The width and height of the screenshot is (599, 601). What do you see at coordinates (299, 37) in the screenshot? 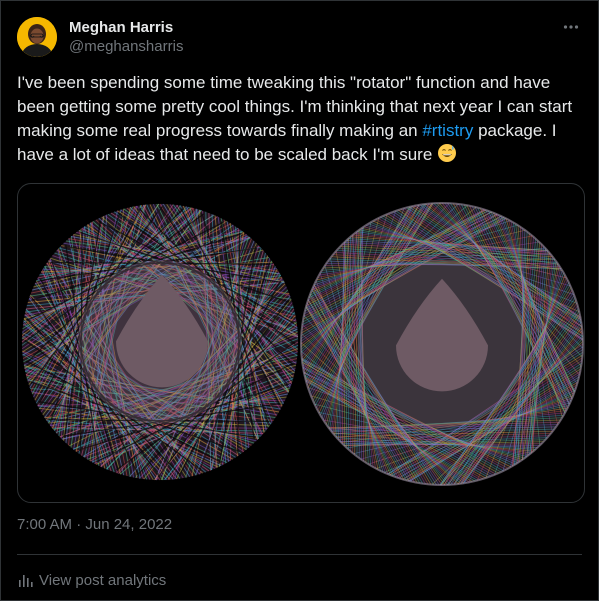
I see `post-header: Meghan Harris @meghansharris` at bounding box center [299, 37].